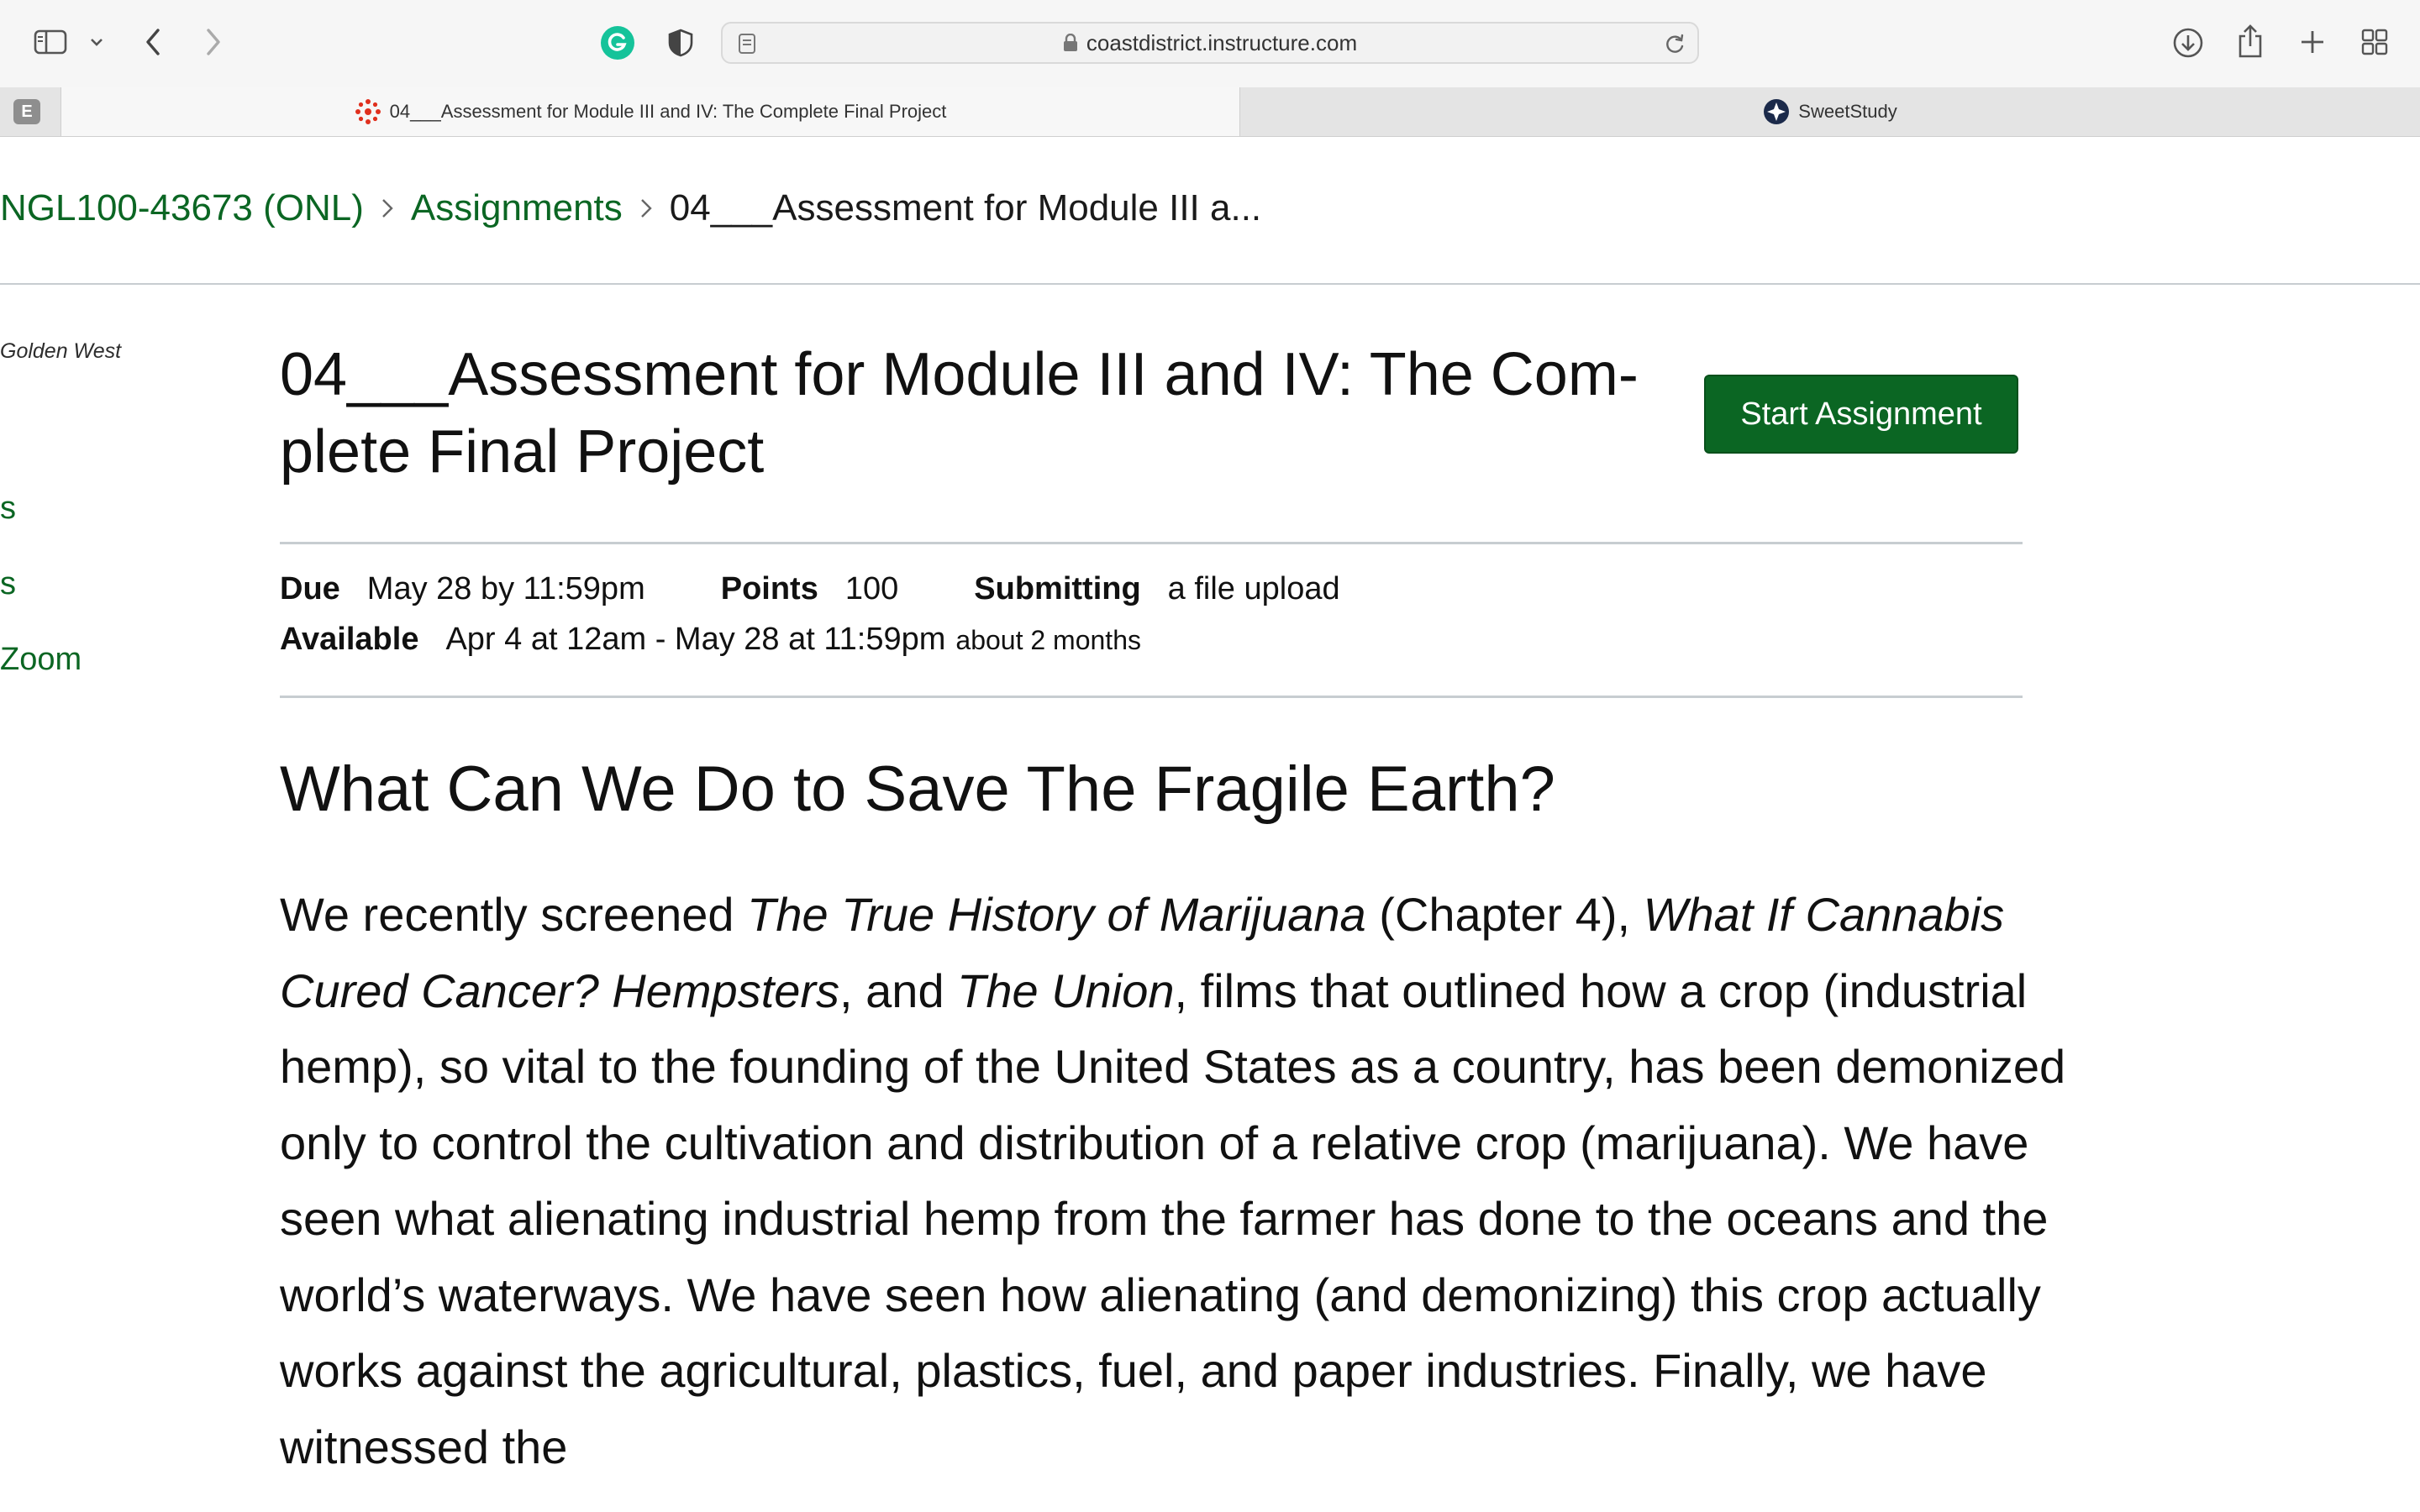 This screenshot has height=1512, width=2420. Describe the element at coordinates (2188, 42) in the screenshot. I see `downloads-icon` at that location.